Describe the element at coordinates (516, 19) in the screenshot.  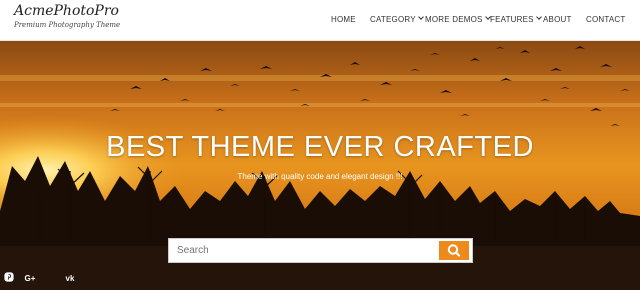
I see `nav-item-features: FEATURES` at that location.